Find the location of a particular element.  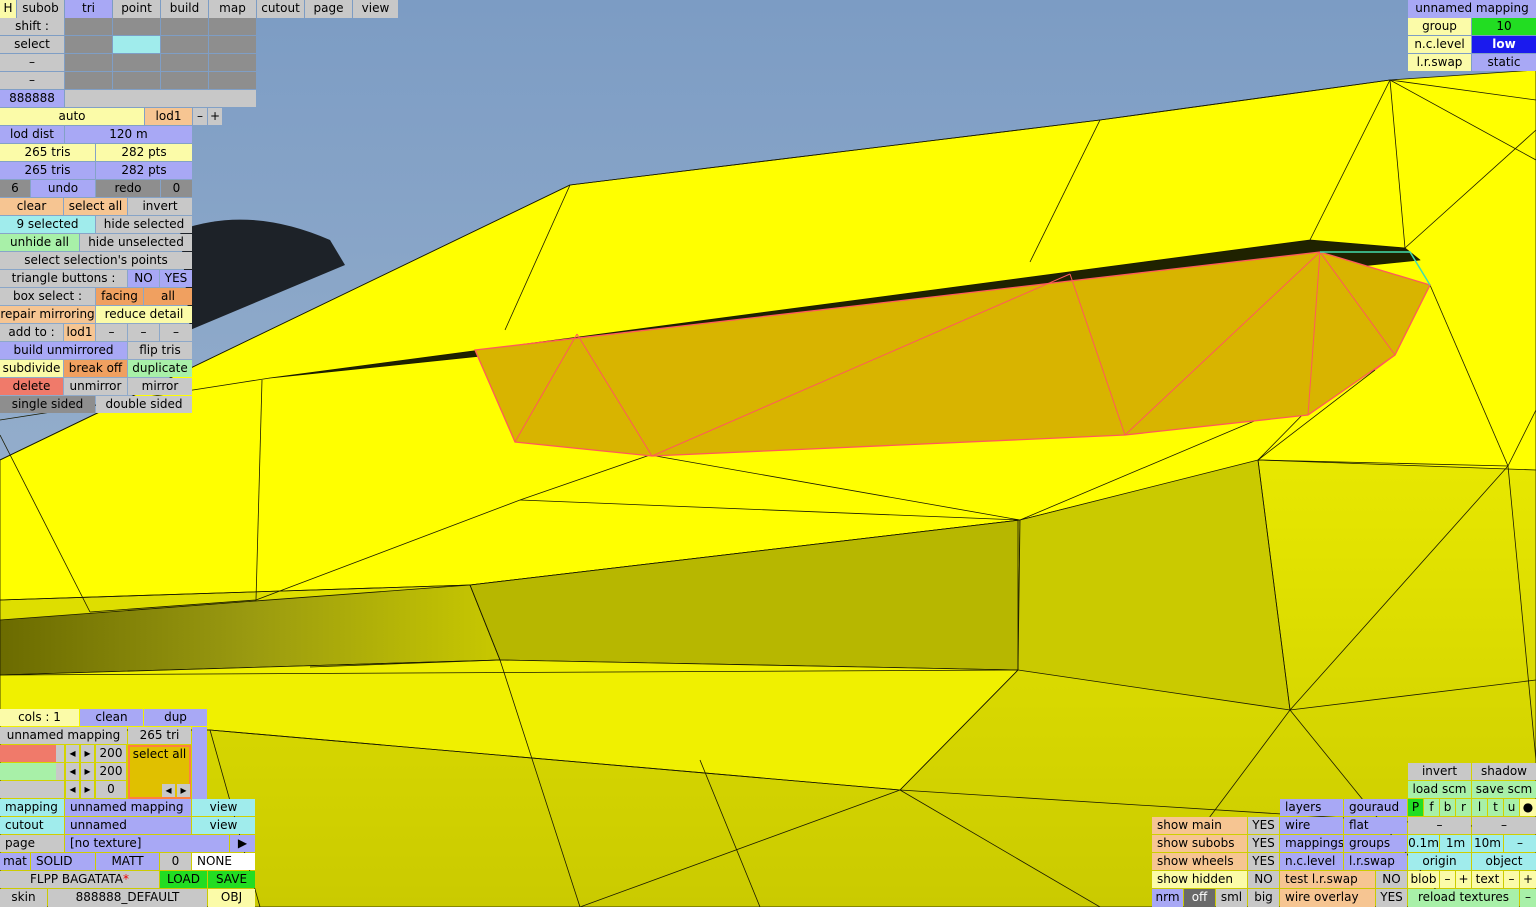

group-value: 10 is located at coordinates (1504, 26).